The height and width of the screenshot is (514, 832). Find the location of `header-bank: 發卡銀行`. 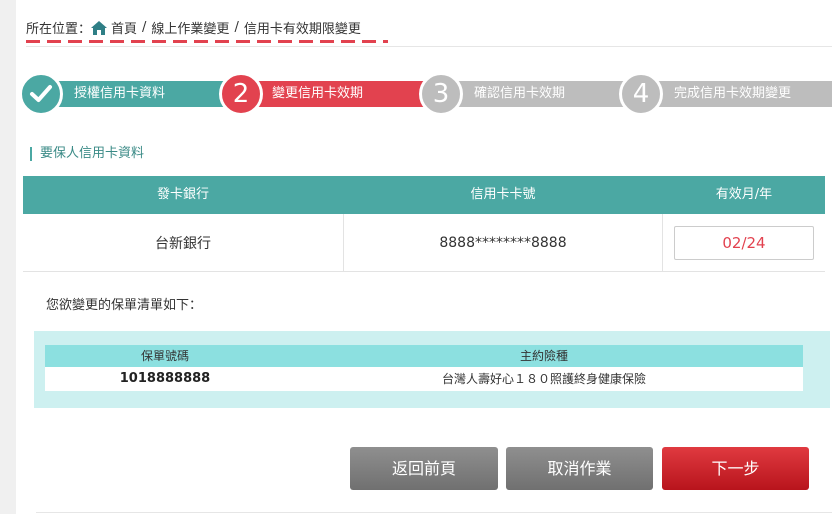

header-bank: 發卡銀行 is located at coordinates (182, 194).